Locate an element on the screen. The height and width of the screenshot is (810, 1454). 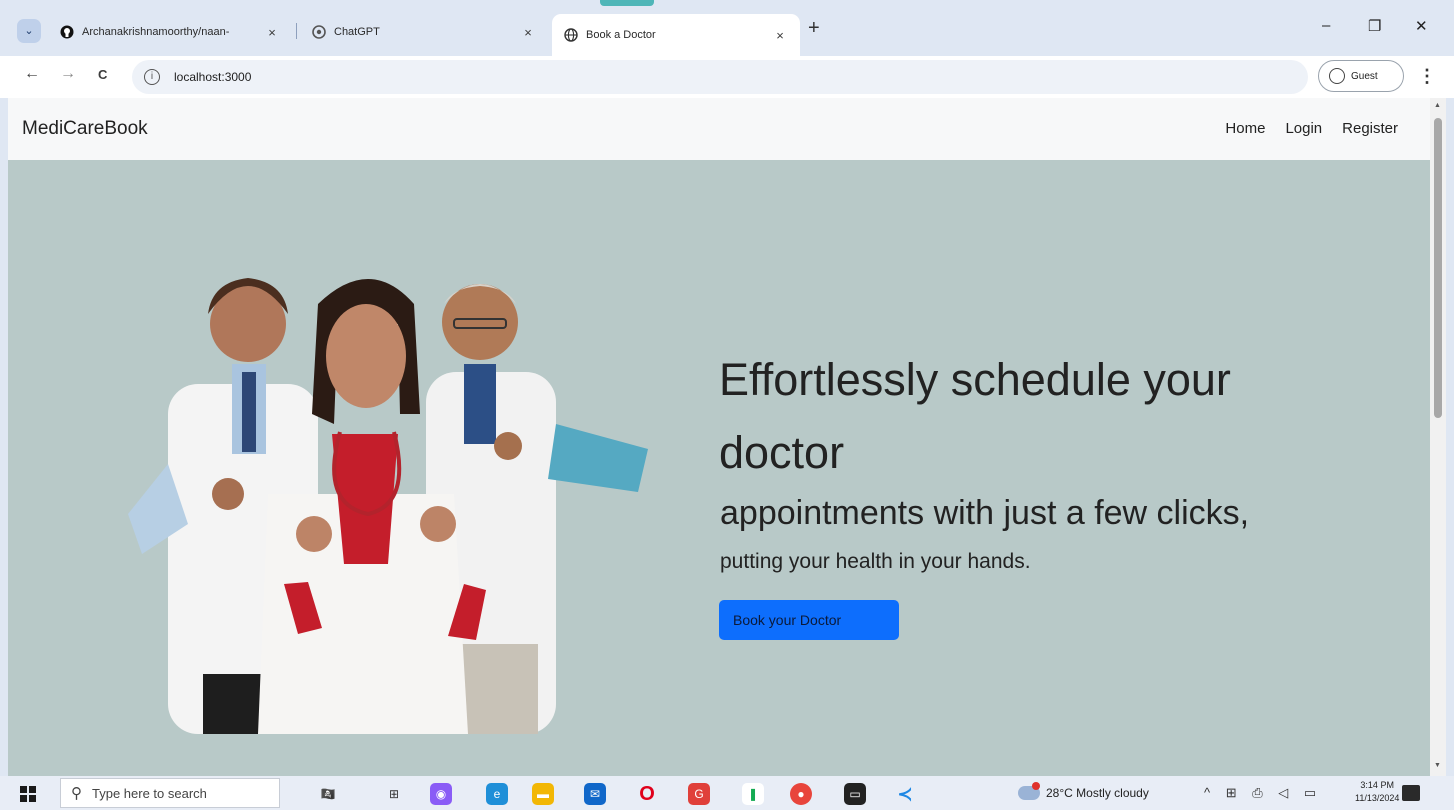
site-navbar: MediCareBook Home Login Register is located at coordinates (719, 129).